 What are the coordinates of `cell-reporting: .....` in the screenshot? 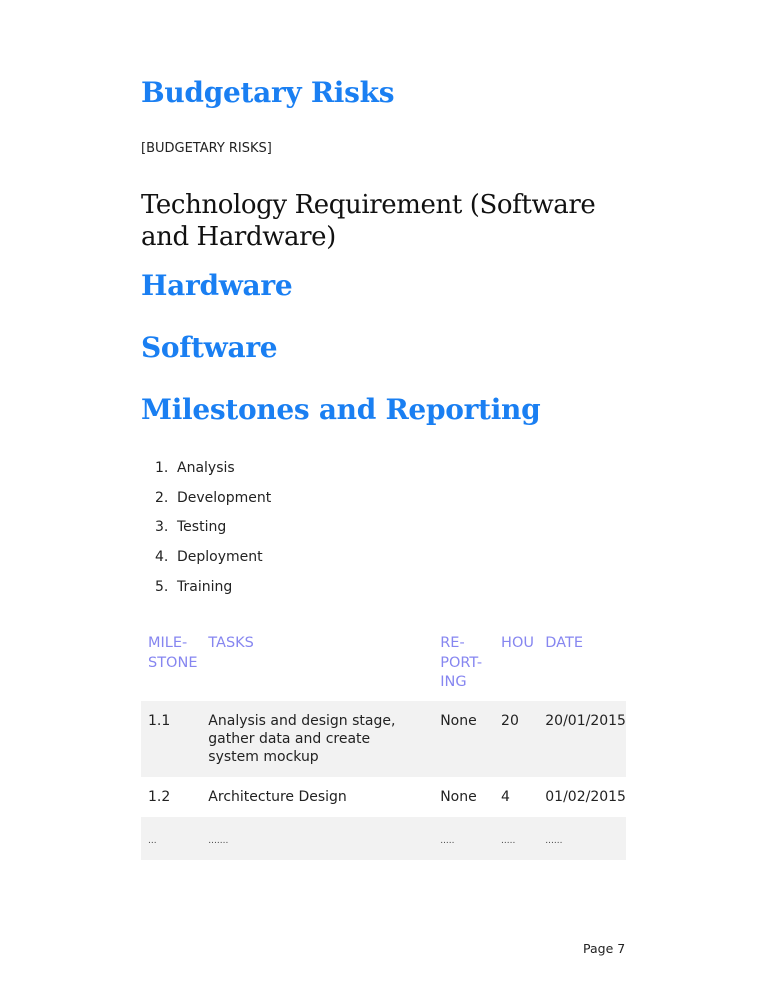 It's located at (464, 838).